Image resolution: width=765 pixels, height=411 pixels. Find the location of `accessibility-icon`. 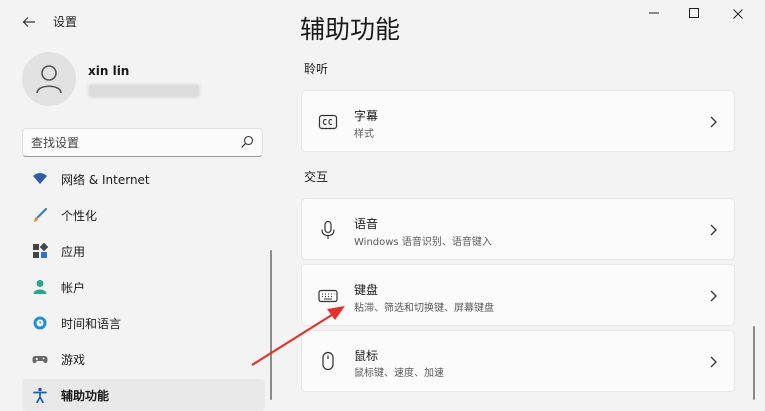

accessibility-icon is located at coordinates (40, 395).